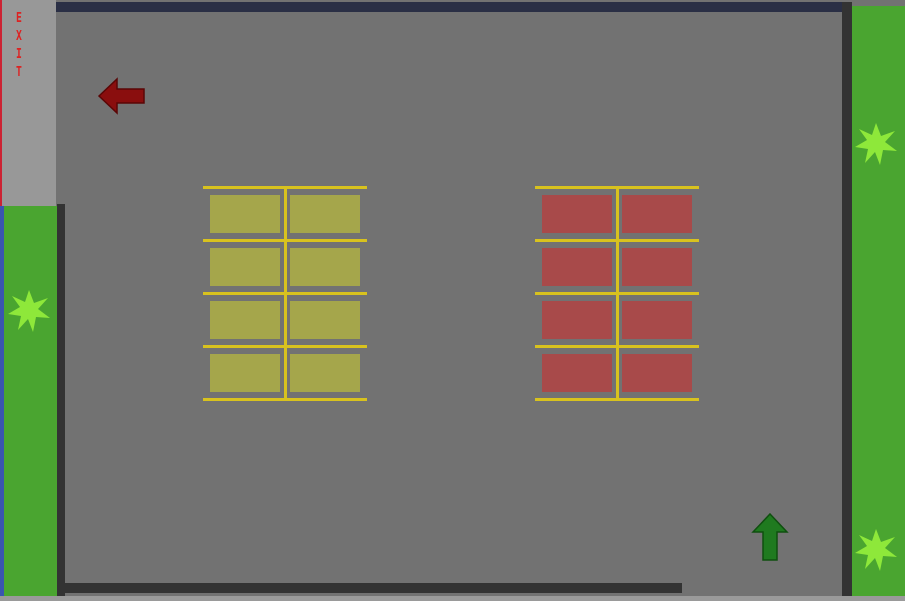 The height and width of the screenshot is (601, 905). I want to click on grass-left, so click(28, 402).